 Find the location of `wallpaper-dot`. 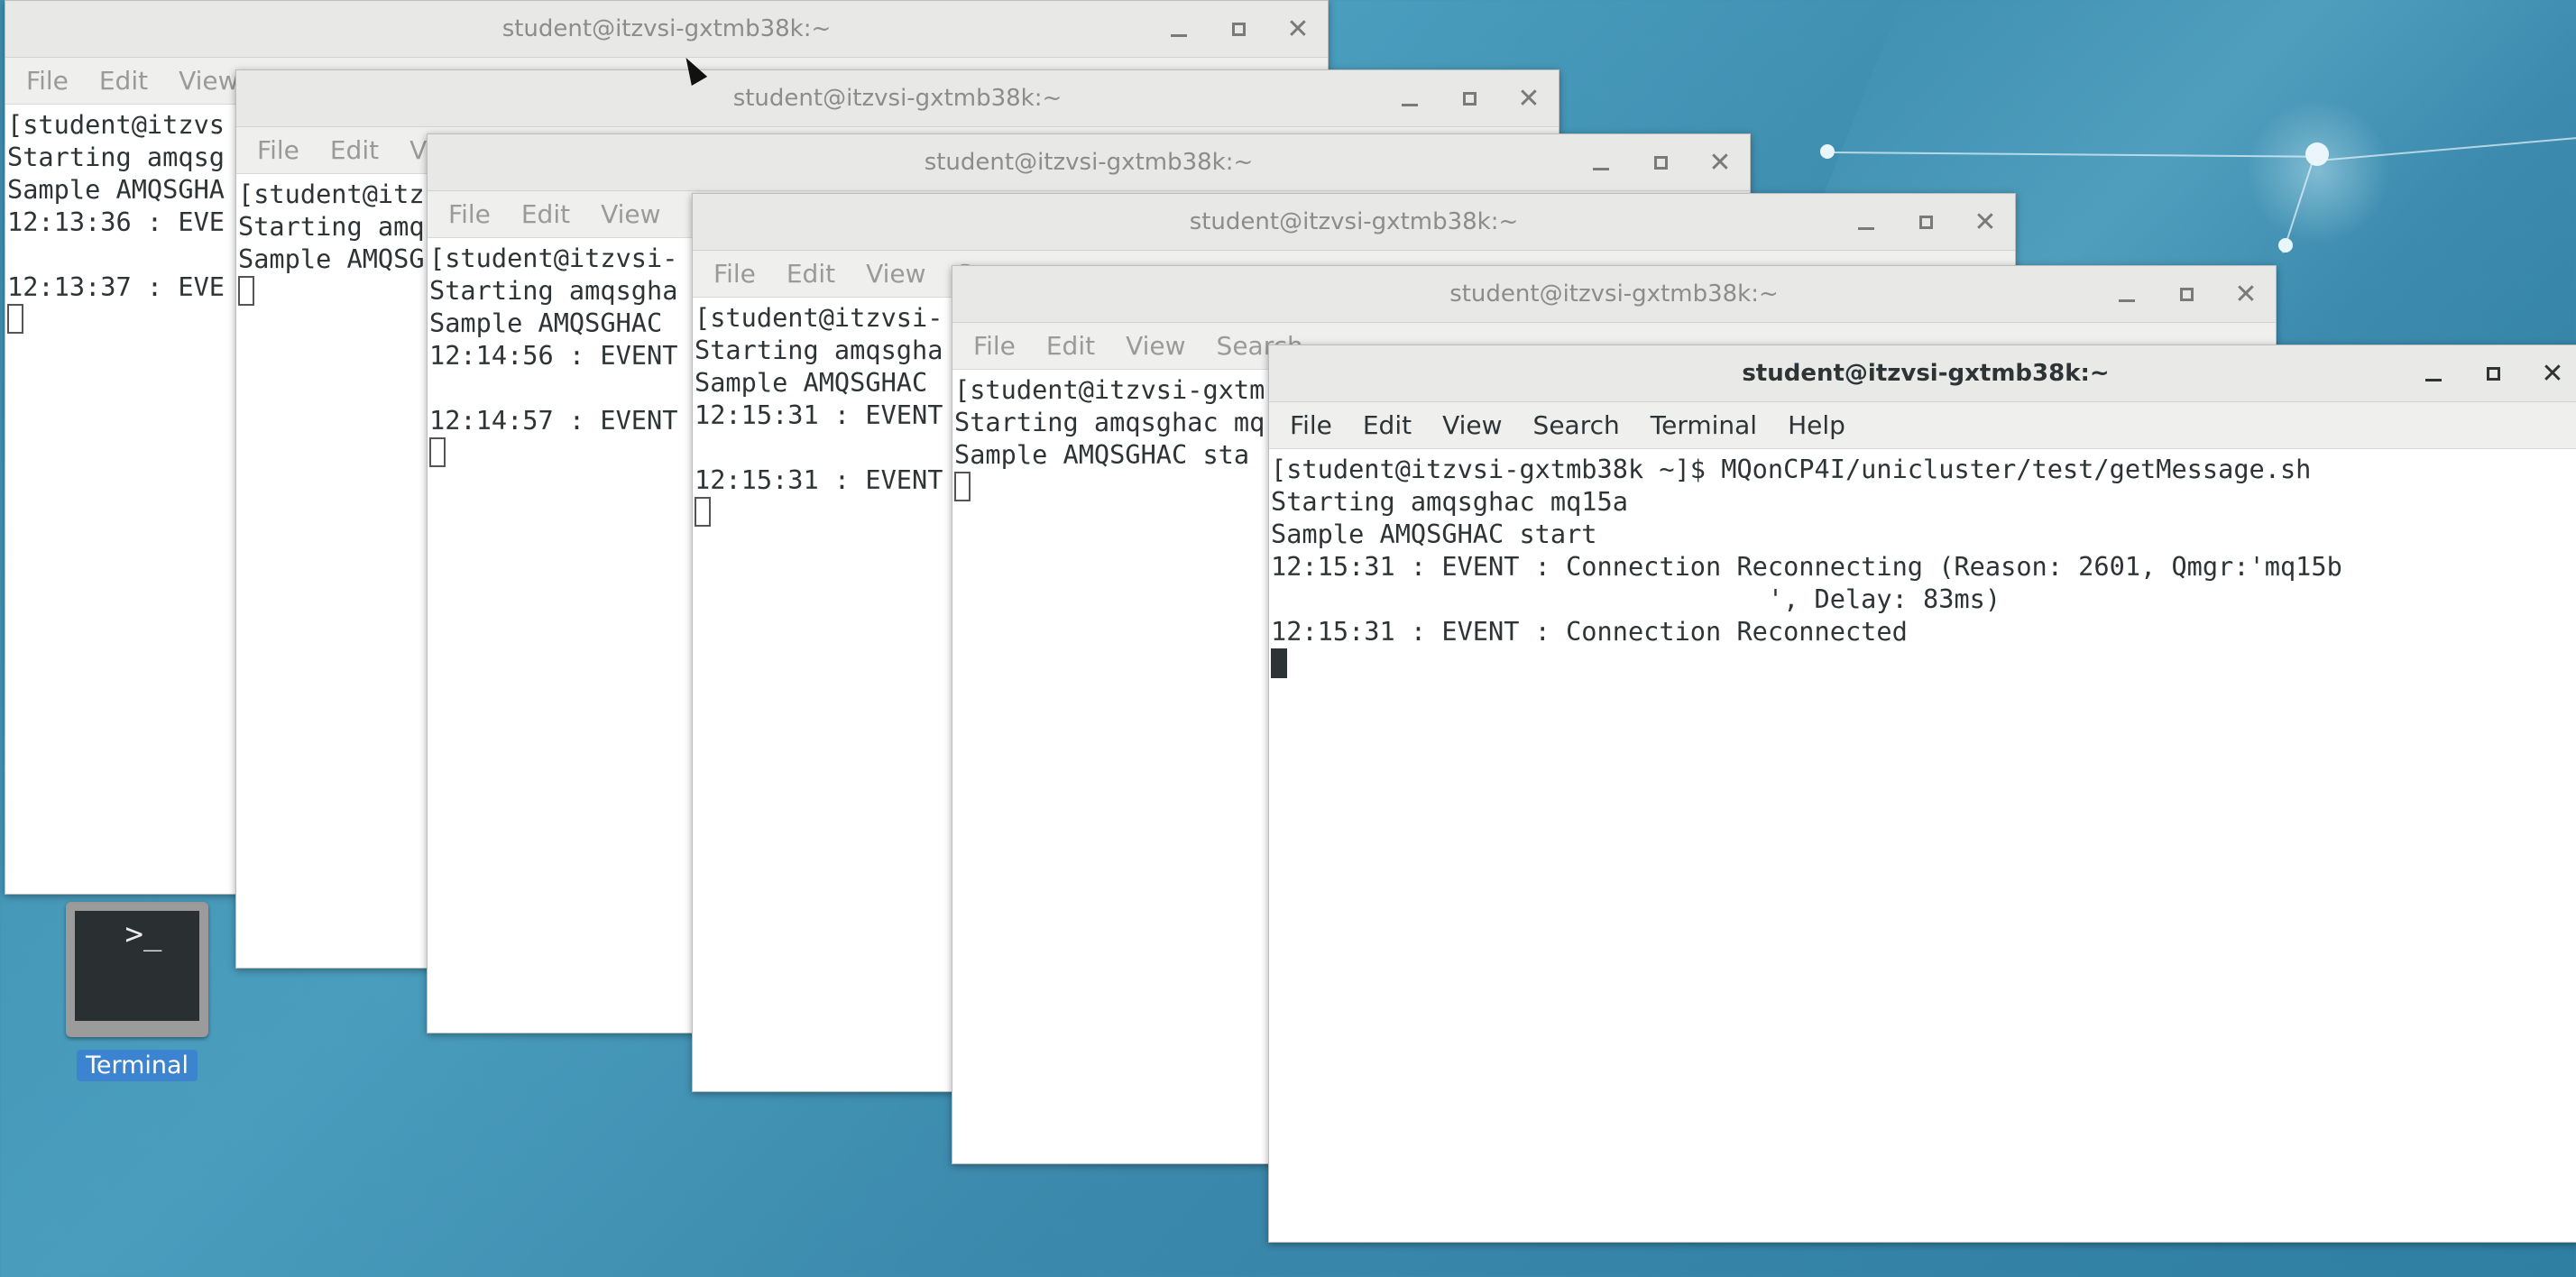

wallpaper-dot is located at coordinates (2317, 154).